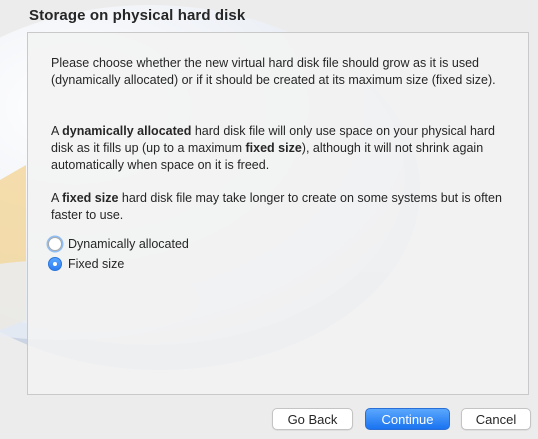  I want to click on radio-fixed-size-label: Fixed size, so click(96, 264).